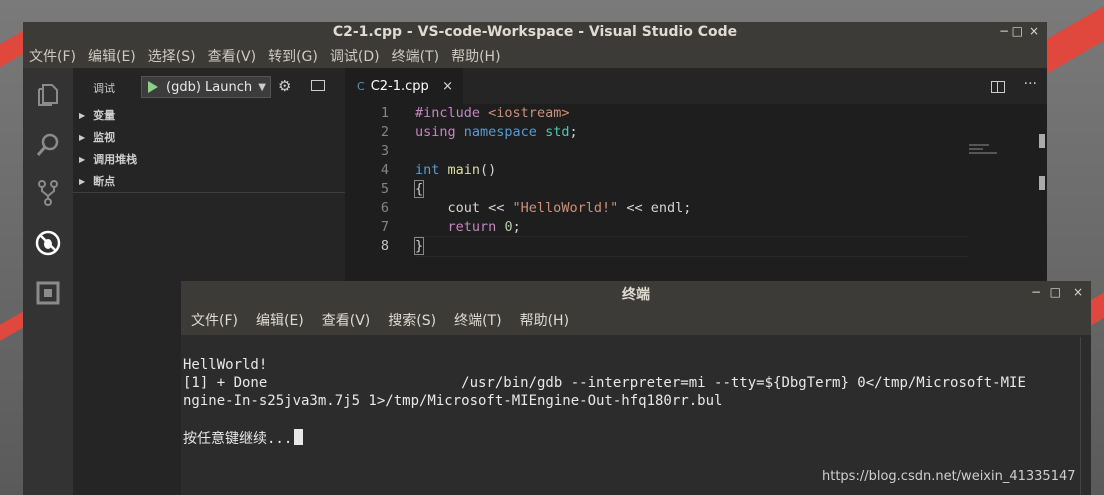 The image size is (1104, 495). What do you see at coordinates (209, 181) in the screenshot?
I see `section-breakpoints: ▶ 断点` at bounding box center [209, 181].